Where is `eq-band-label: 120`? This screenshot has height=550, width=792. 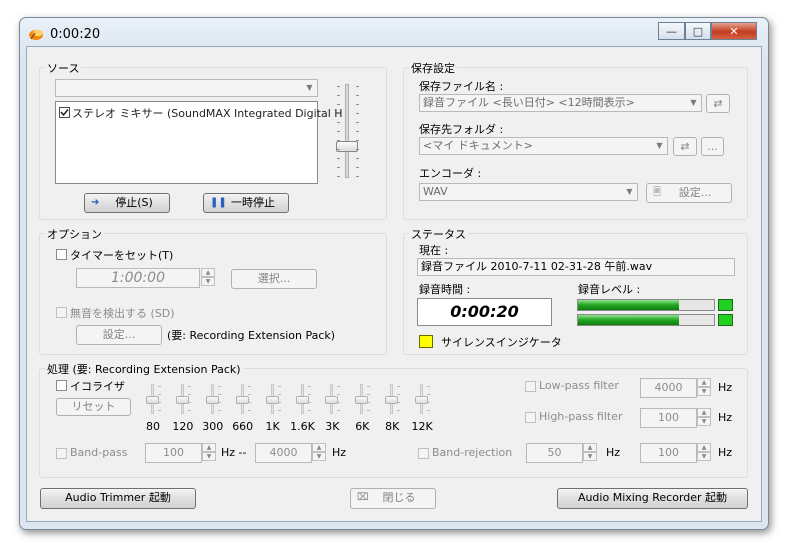
eq-band-label: 120 is located at coordinates (183, 426).